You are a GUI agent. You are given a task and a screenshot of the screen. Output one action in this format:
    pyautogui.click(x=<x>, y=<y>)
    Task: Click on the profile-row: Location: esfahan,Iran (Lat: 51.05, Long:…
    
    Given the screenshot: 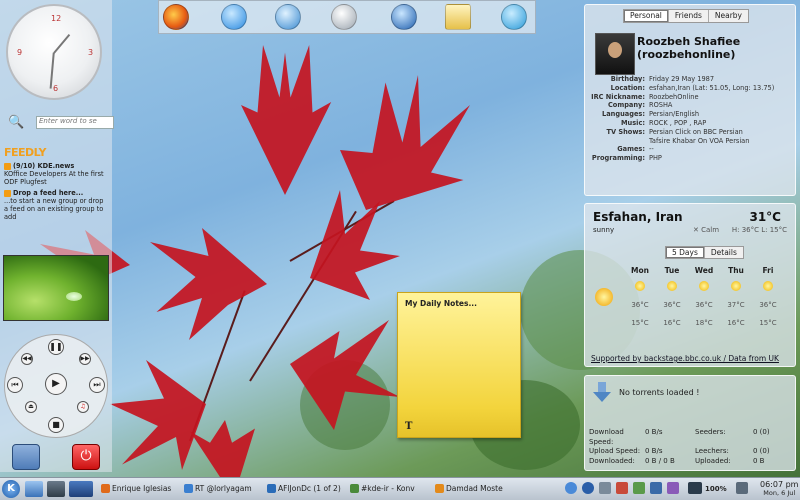 What is the action you would take?
    pyautogui.click(x=691, y=88)
    